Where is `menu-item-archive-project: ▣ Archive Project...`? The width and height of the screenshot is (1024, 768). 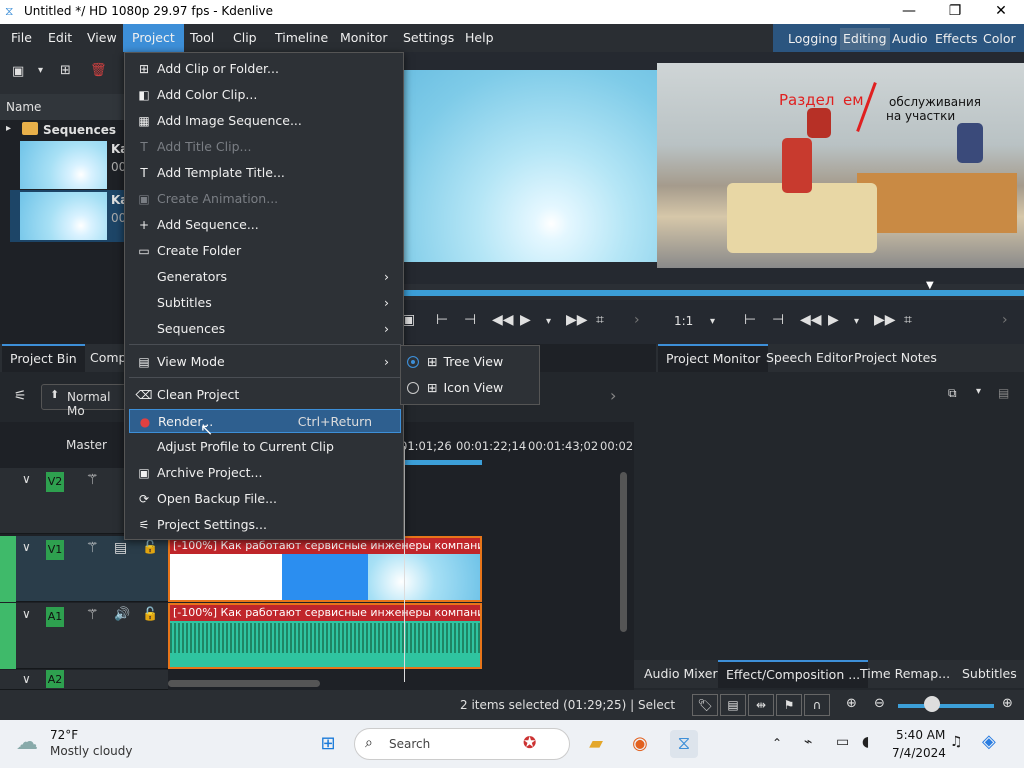
menu-item-archive-project: ▣ Archive Project... is located at coordinates (265, 473).